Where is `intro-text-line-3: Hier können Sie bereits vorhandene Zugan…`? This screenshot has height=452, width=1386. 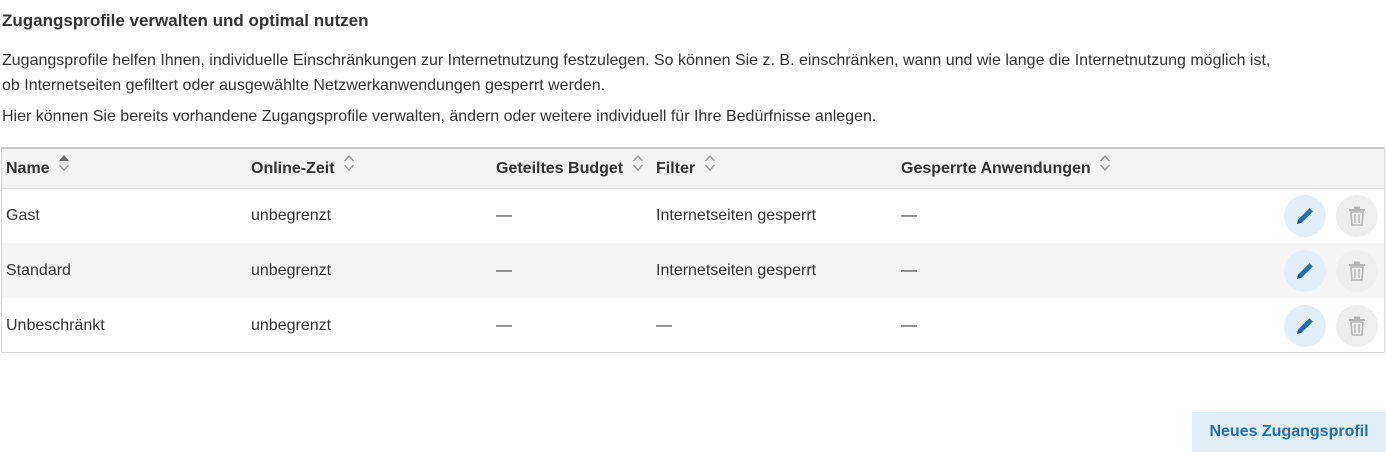
intro-text-line-3: Hier können Sie bereits vorhandene Zugan… is located at coordinates (439, 116).